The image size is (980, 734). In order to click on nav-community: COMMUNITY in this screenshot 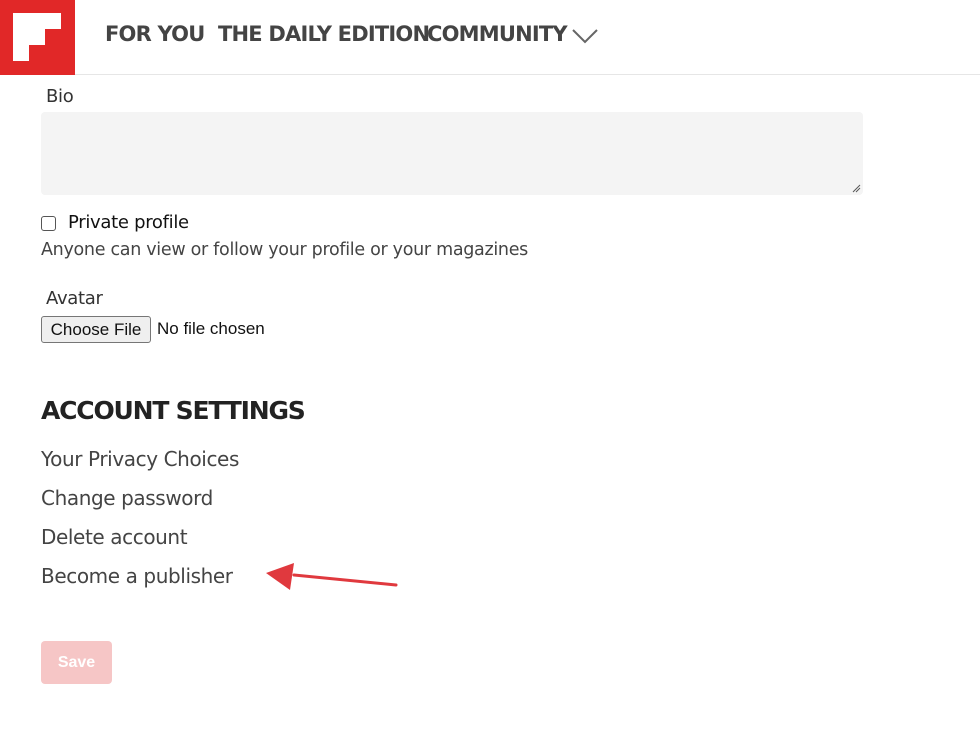, I will do `click(497, 34)`.